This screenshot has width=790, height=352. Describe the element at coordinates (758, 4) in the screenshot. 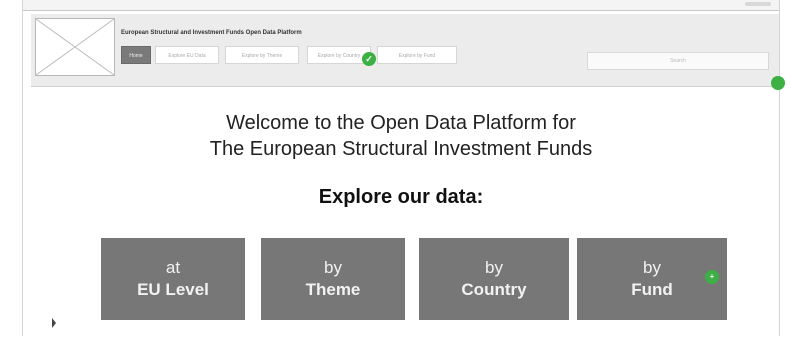

I see `window-control` at that location.